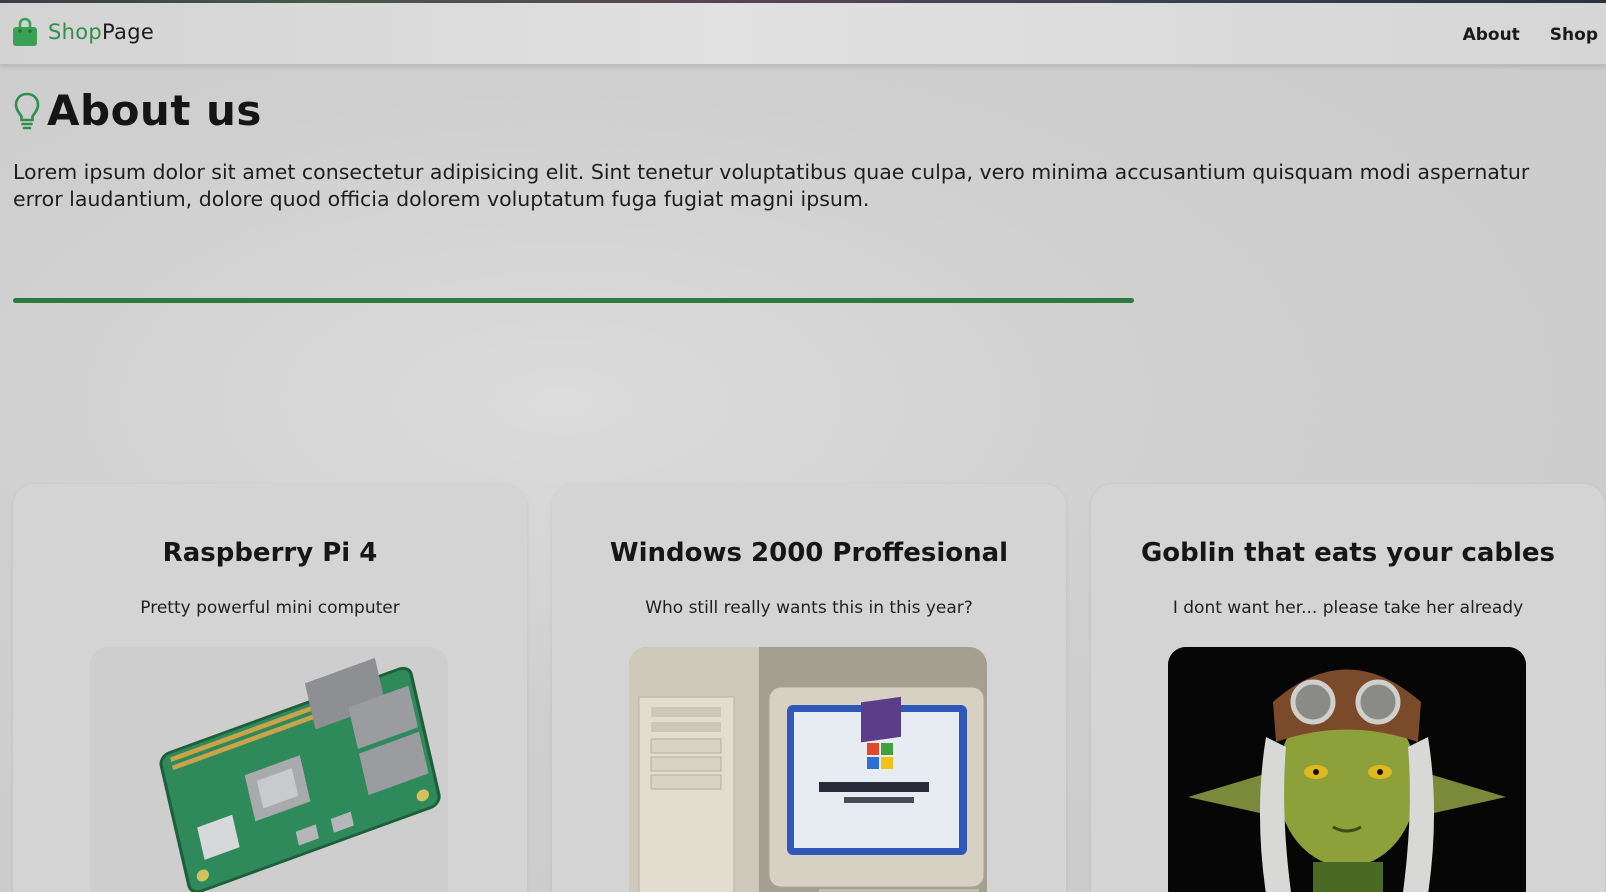 Image resolution: width=1606 pixels, height=892 pixels. I want to click on shopping-bag-icon, so click(25, 31).